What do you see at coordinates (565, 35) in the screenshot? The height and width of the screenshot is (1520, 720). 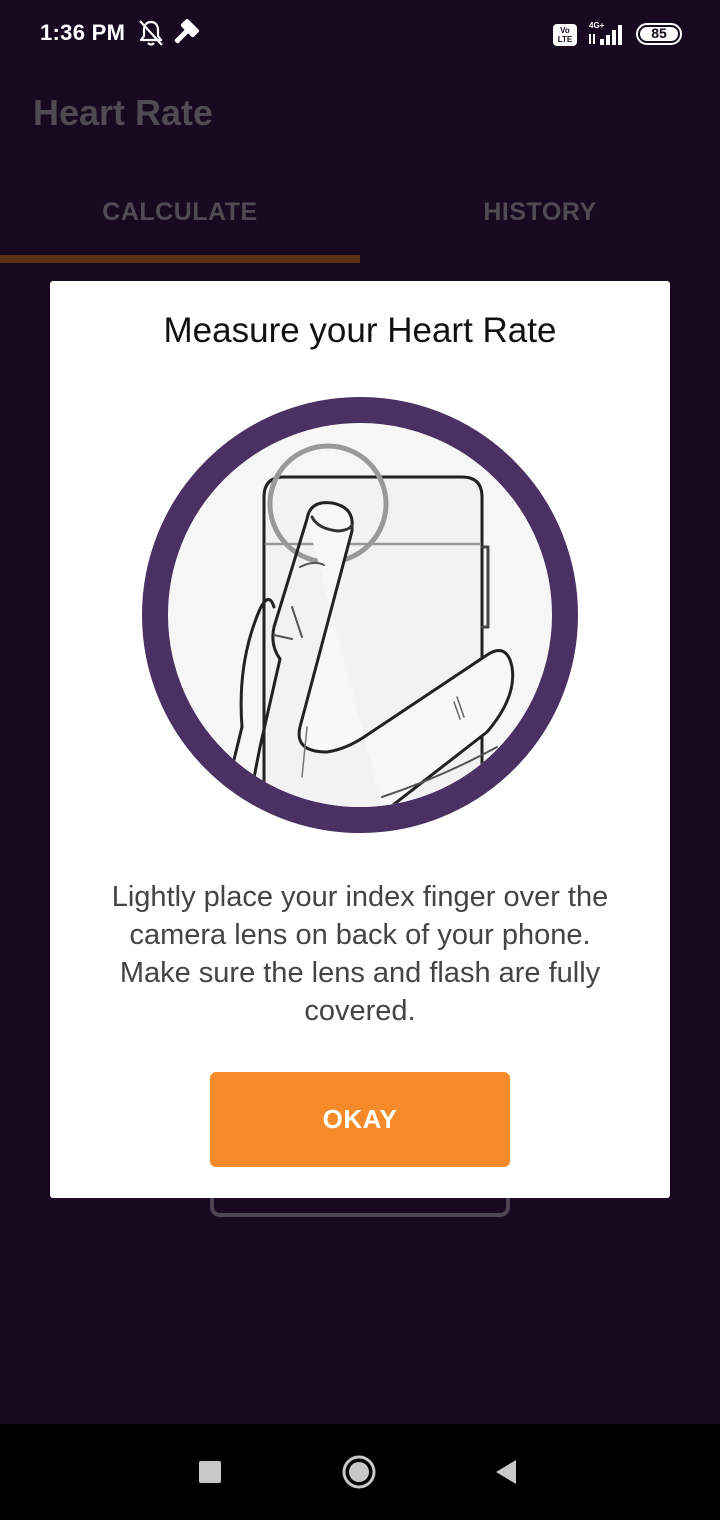 I see `volte-icon: Vo LTE` at bounding box center [565, 35].